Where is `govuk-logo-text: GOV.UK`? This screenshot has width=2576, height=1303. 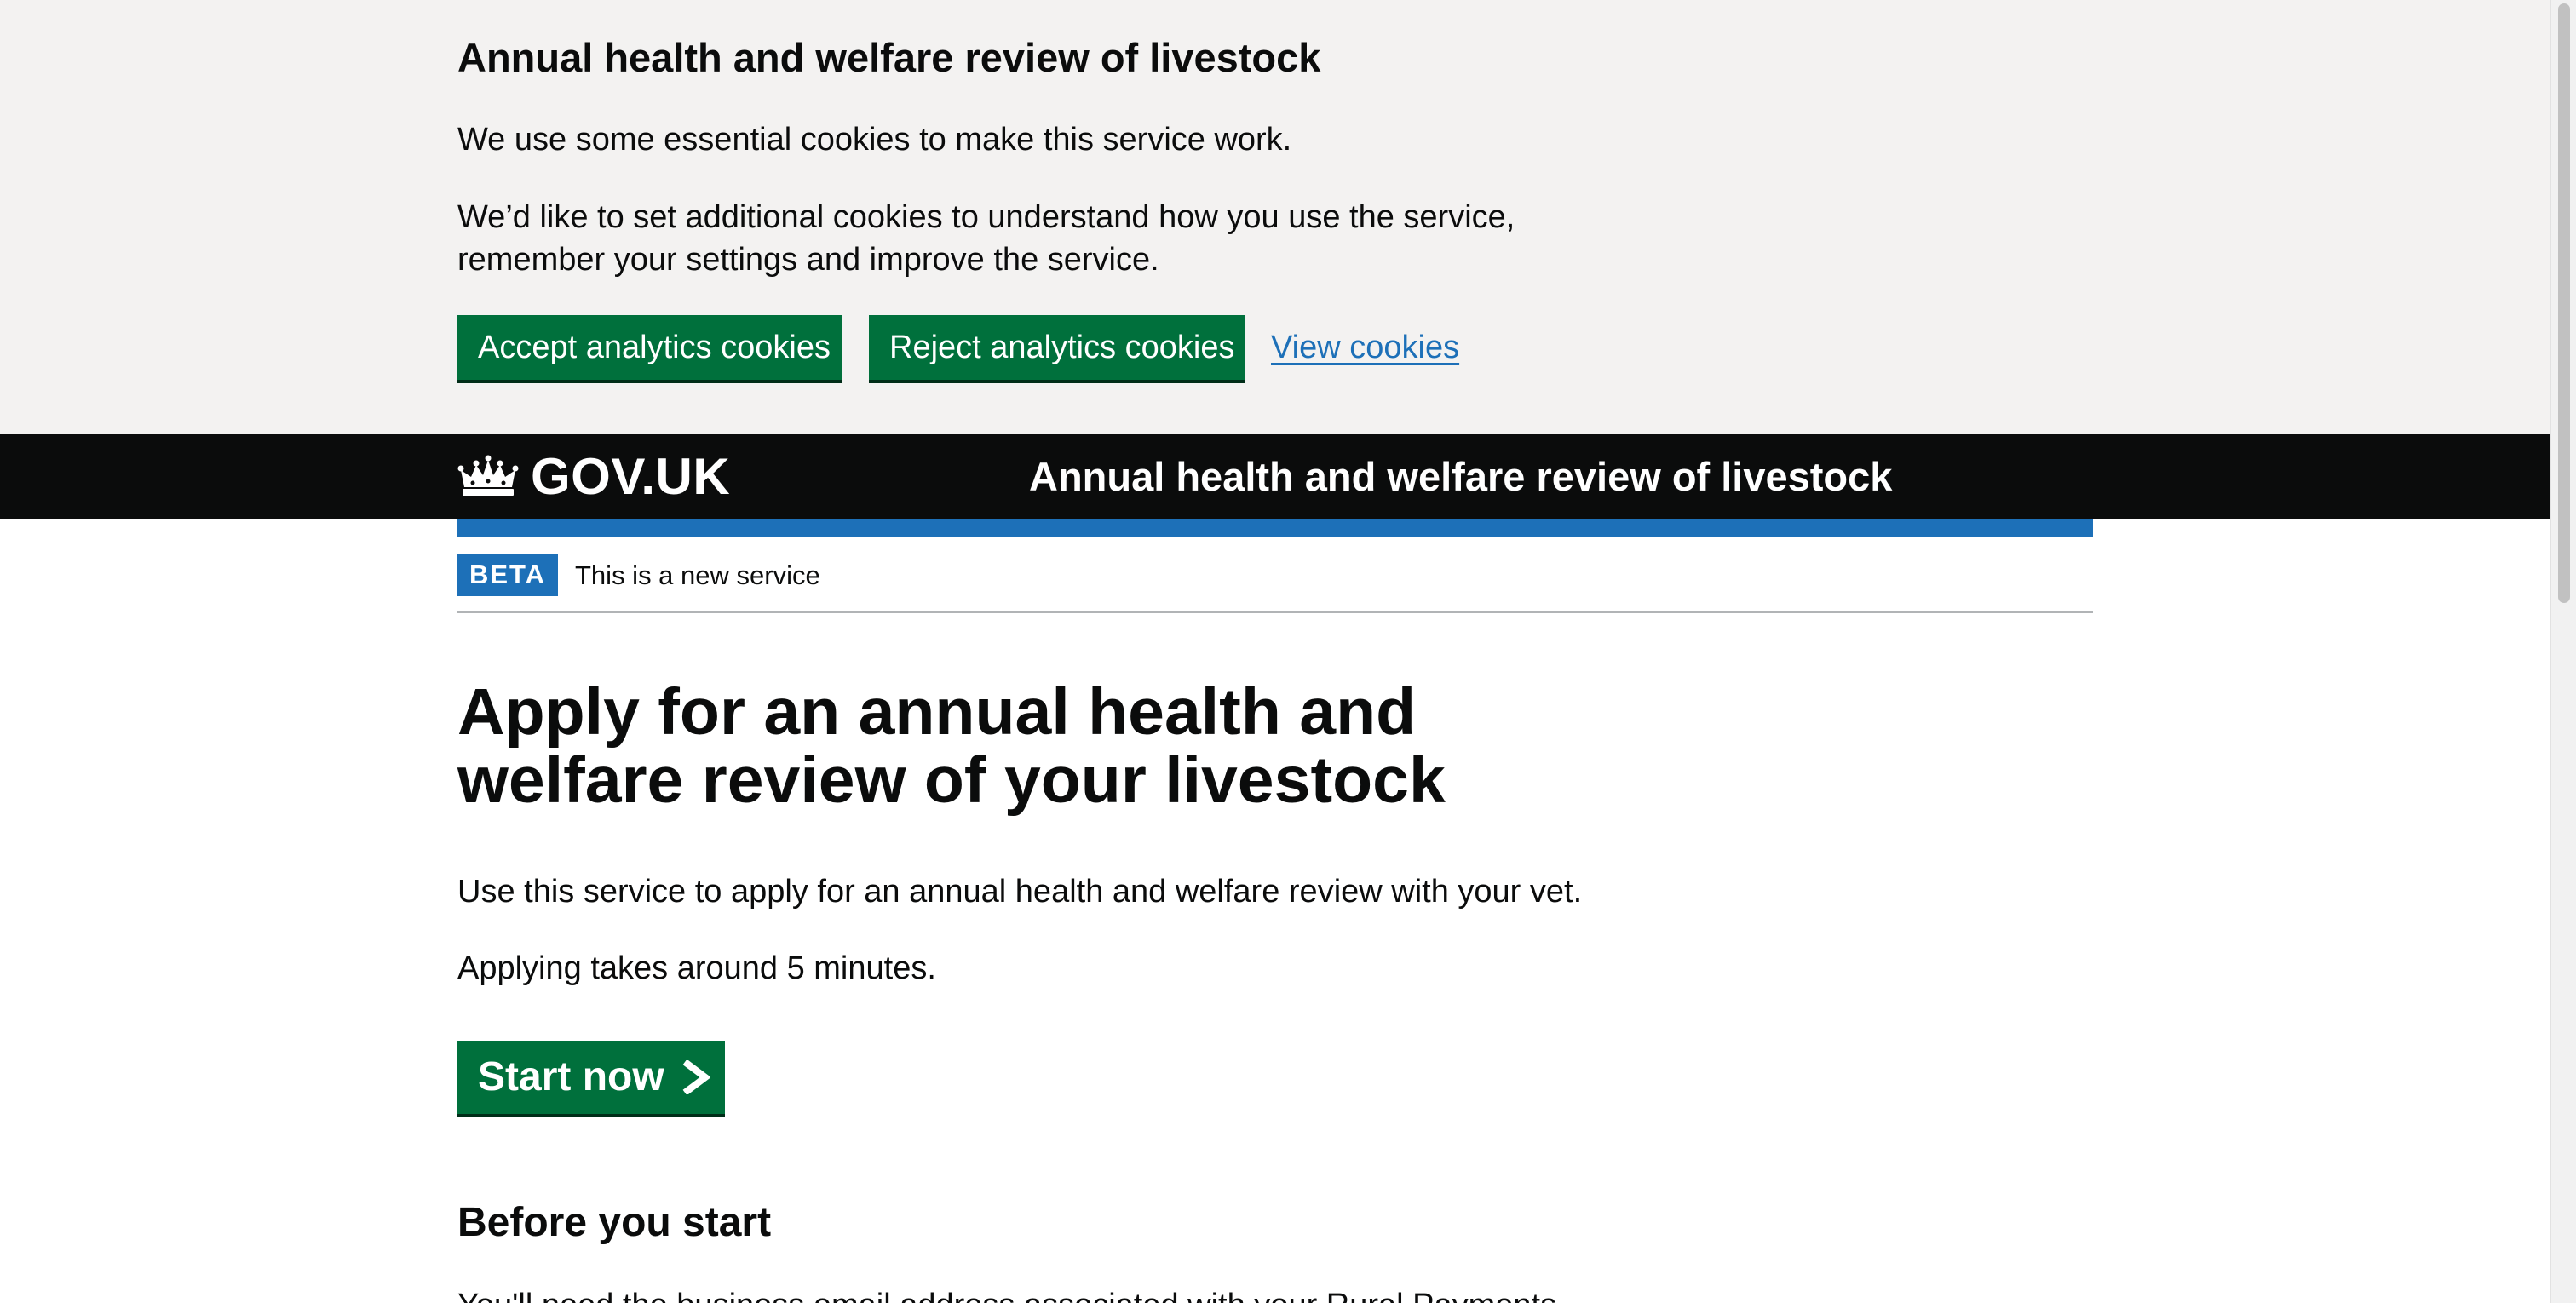 govuk-logo-text: GOV.UK is located at coordinates (631, 476).